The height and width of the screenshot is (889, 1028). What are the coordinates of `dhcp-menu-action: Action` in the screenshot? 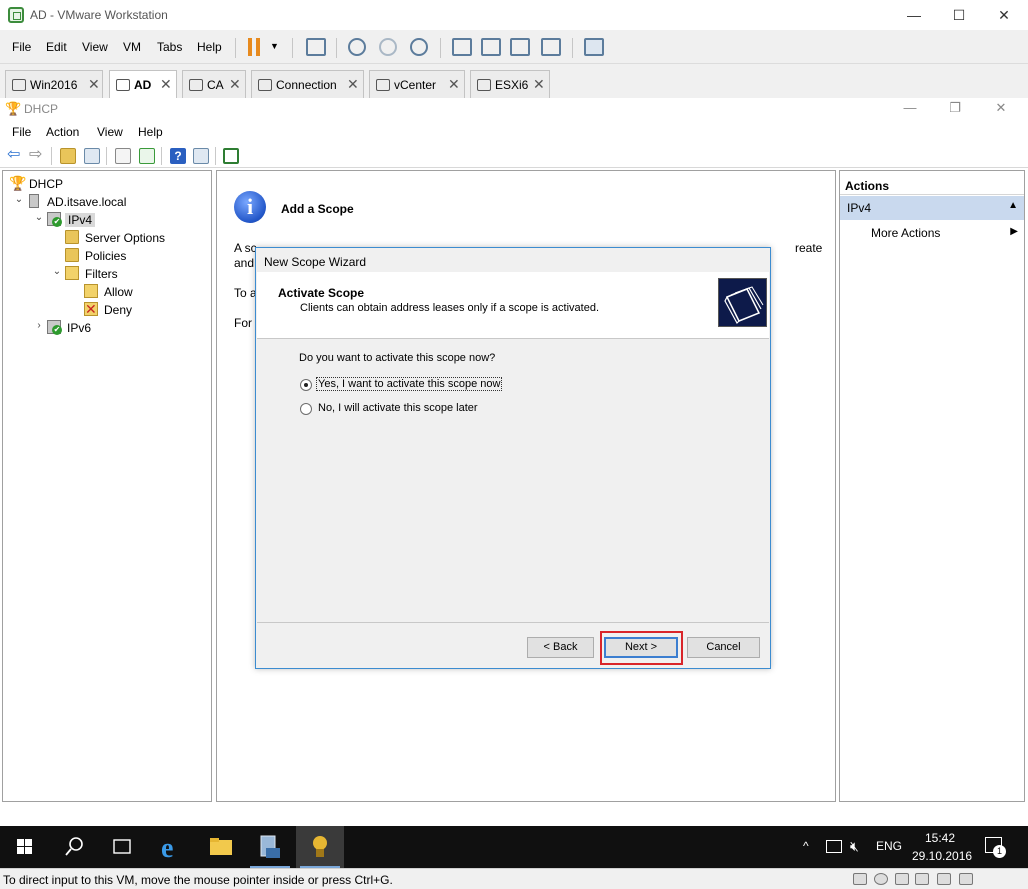 It's located at (62, 132).